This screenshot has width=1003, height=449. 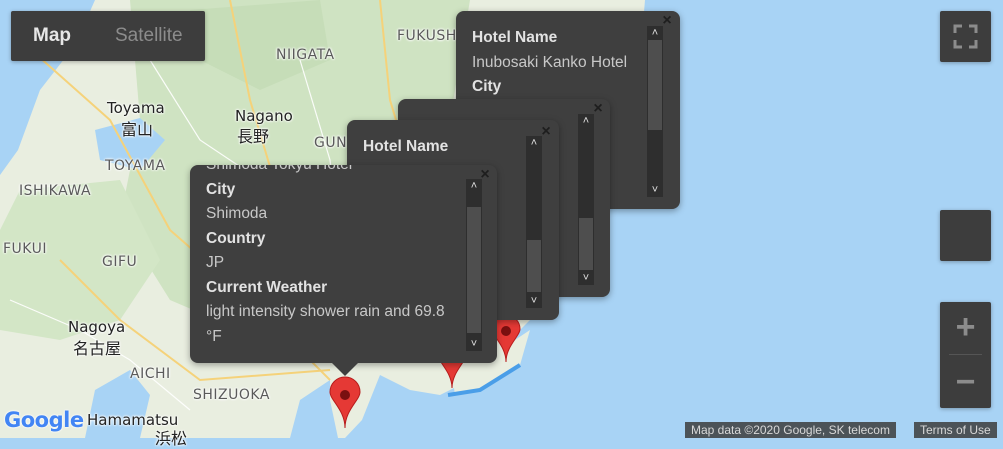 I want to click on map-label-ishikawa: ISHIKAWA, so click(x=55, y=191).